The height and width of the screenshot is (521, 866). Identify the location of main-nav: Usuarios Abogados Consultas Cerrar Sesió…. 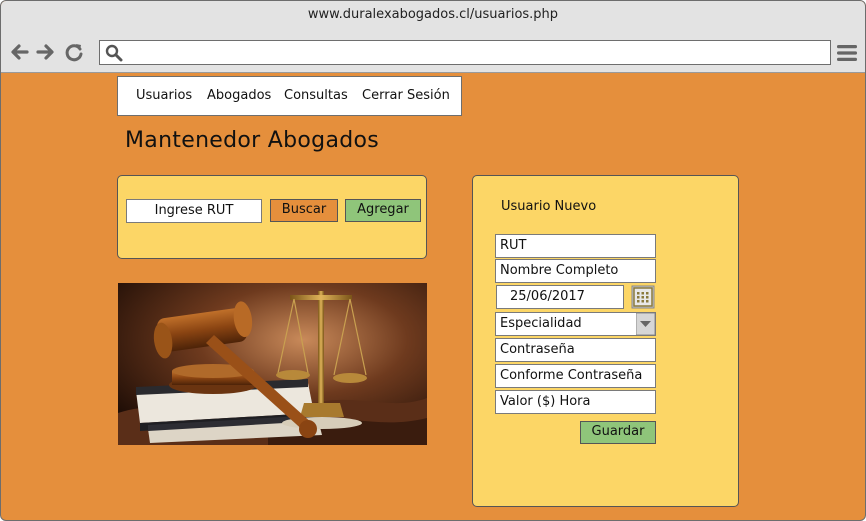
(289, 96).